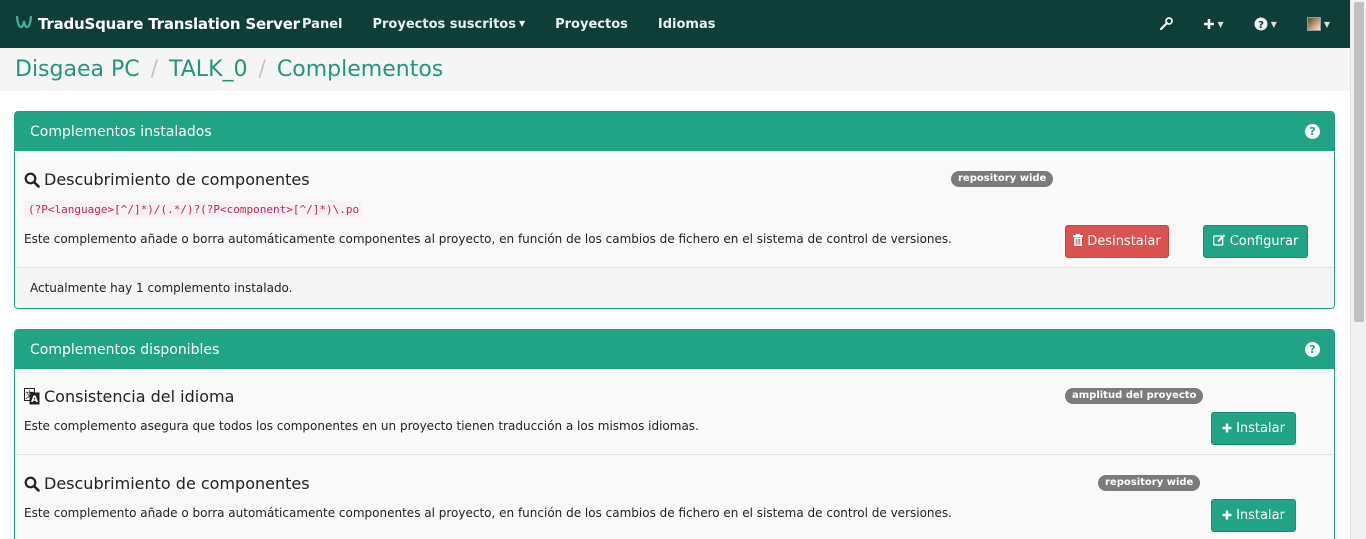 Image resolution: width=1366 pixels, height=539 pixels. I want to click on uninstall-label: Desinstalar, so click(1124, 241).